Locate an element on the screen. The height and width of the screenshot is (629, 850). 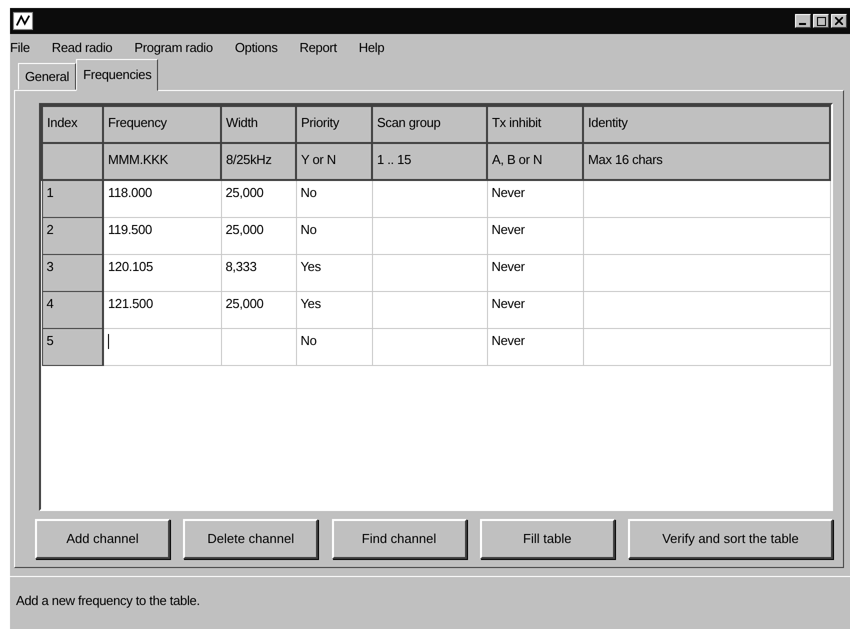
menu-item: Options is located at coordinates (256, 49).